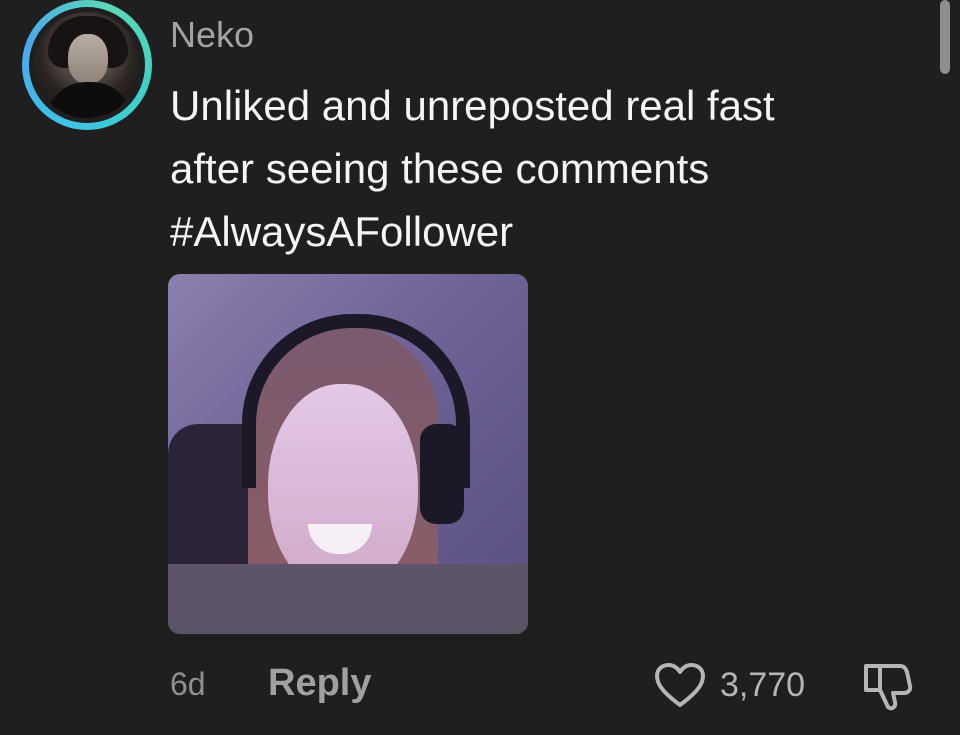 This screenshot has width=960, height=735. What do you see at coordinates (540, 231) in the screenshot?
I see `comment-hashtag: #AlwaysAFollower` at bounding box center [540, 231].